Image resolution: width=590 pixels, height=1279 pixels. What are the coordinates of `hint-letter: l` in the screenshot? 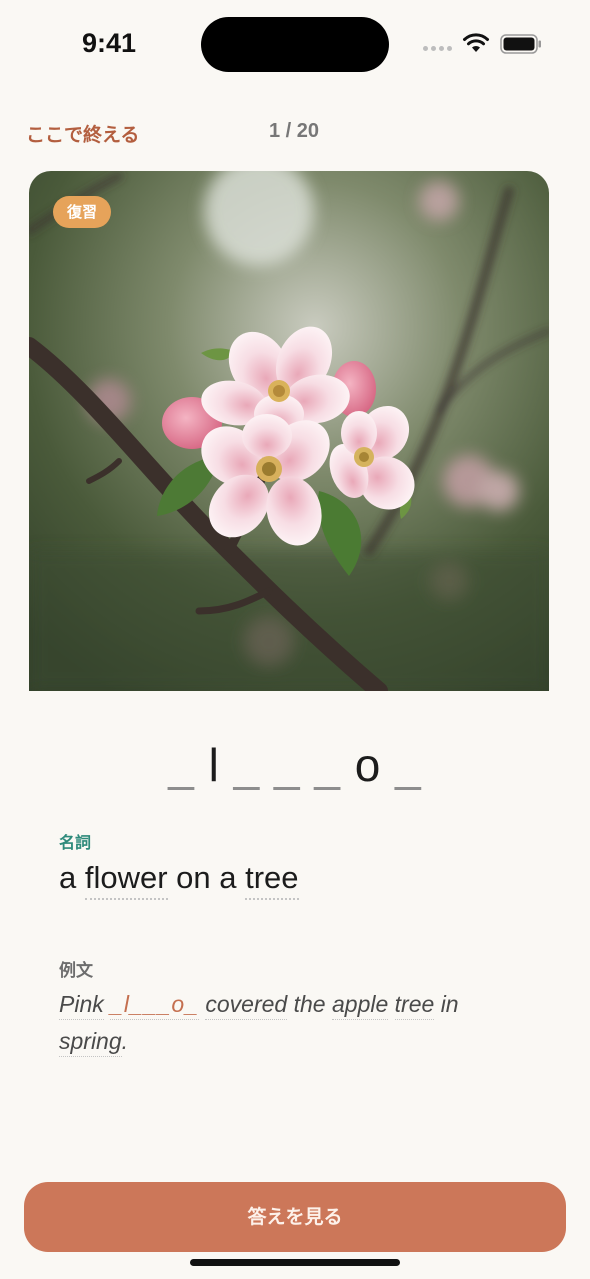 It's located at (214, 765).